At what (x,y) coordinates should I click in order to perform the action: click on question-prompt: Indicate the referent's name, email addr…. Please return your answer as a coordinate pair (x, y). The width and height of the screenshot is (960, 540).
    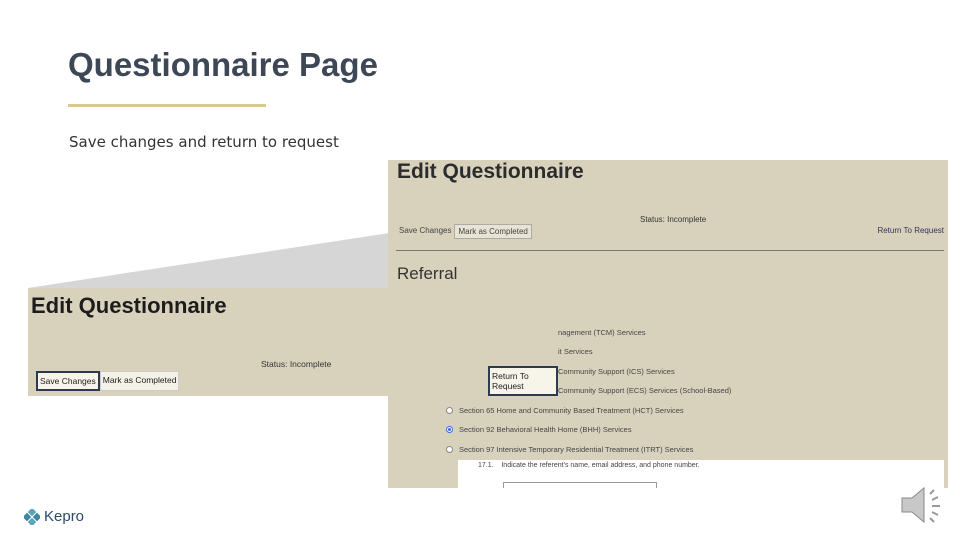
    Looking at the image, I should click on (600, 465).